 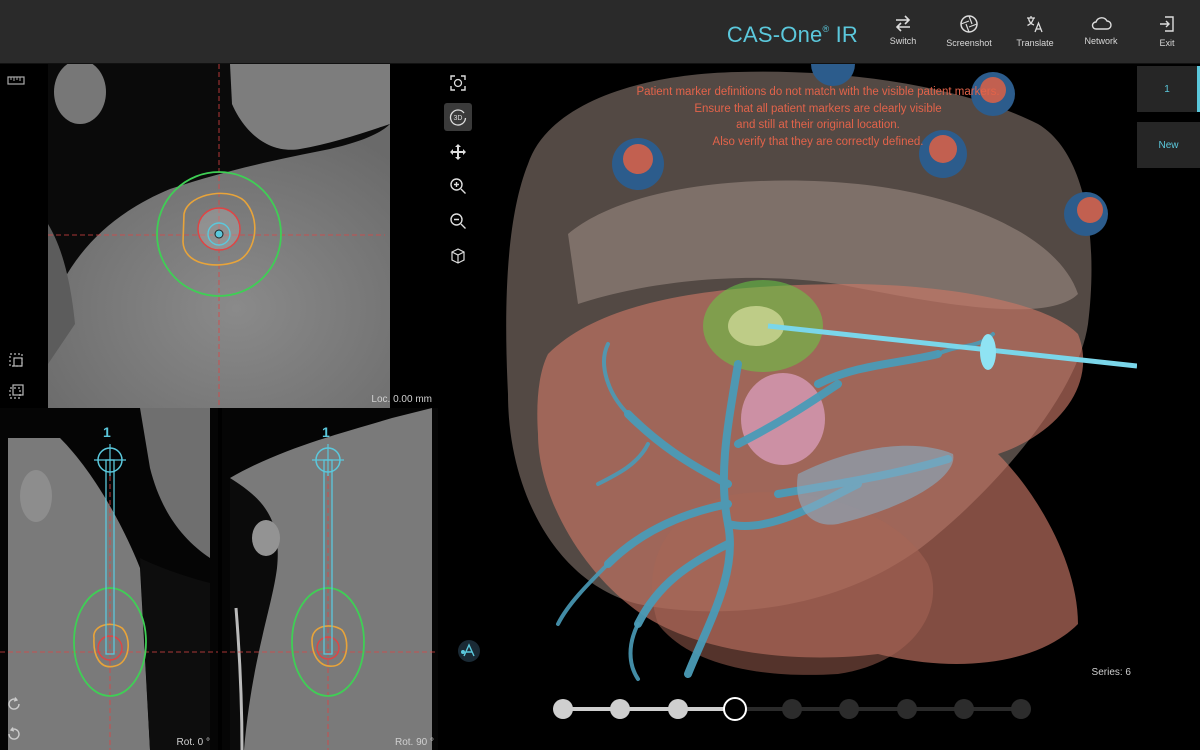 I want to click on orientation-axes-icon, so click(x=469, y=651).